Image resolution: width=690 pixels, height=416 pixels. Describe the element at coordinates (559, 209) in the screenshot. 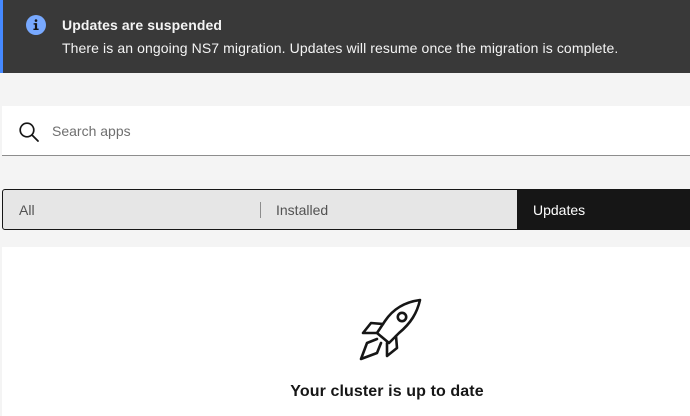

I see `tab-updates-label: Updates` at that location.